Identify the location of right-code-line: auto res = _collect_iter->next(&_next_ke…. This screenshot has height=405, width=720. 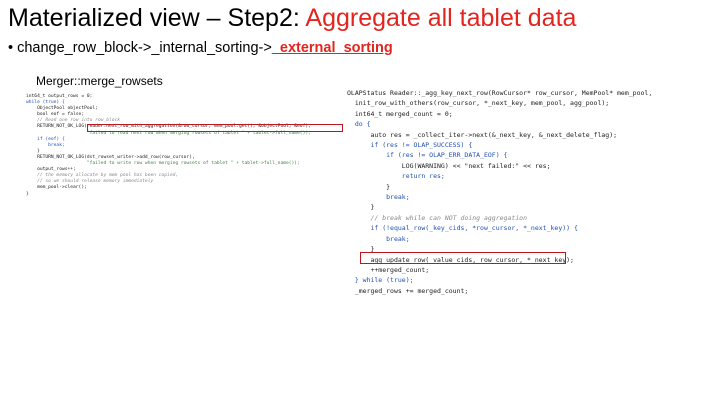
(482, 134).